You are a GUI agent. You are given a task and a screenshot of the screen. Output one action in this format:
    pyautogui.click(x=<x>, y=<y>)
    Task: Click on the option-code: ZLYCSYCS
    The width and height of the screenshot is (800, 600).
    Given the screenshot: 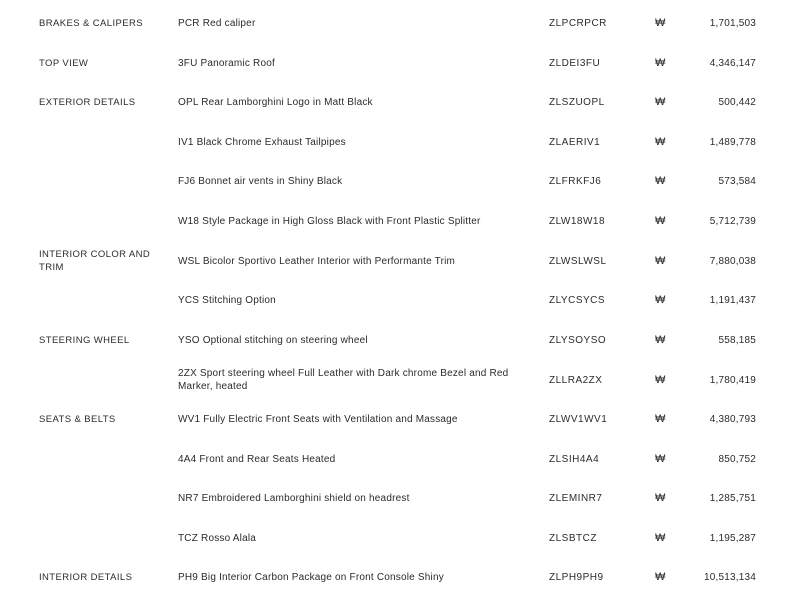 What is the action you would take?
    pyautogui.click(x=577, y=300)
    